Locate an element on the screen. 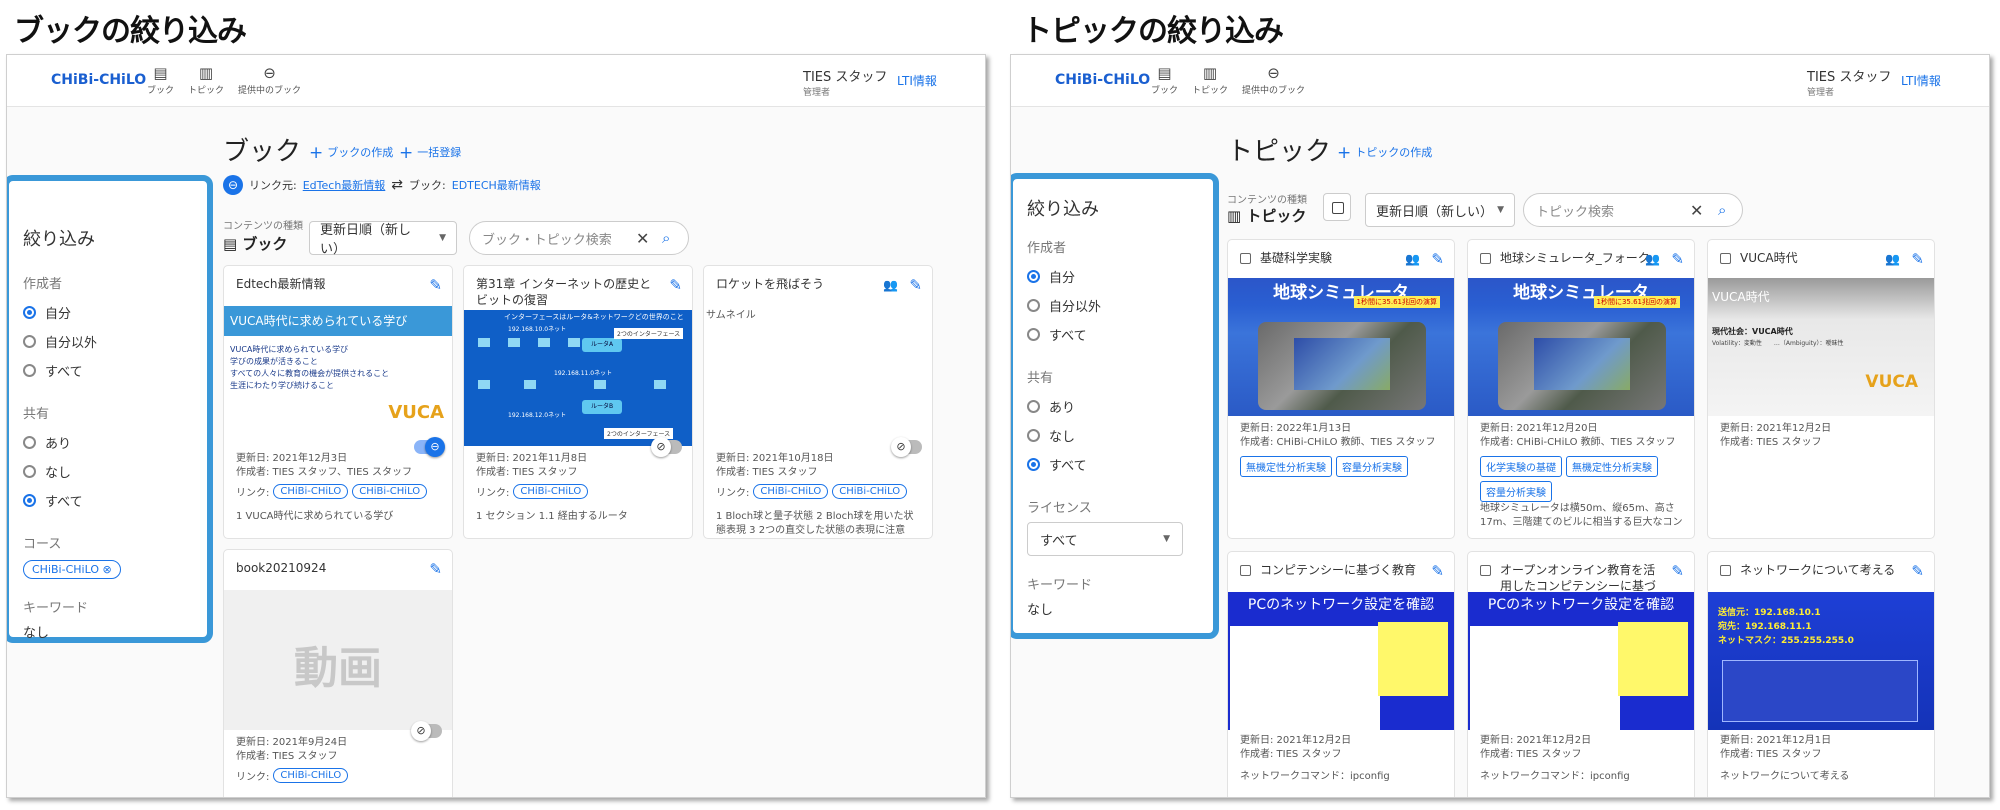 This screenshot has height=810, width=2000. content-type-selector: ▤ ブック is located at coordinates (255, 243).